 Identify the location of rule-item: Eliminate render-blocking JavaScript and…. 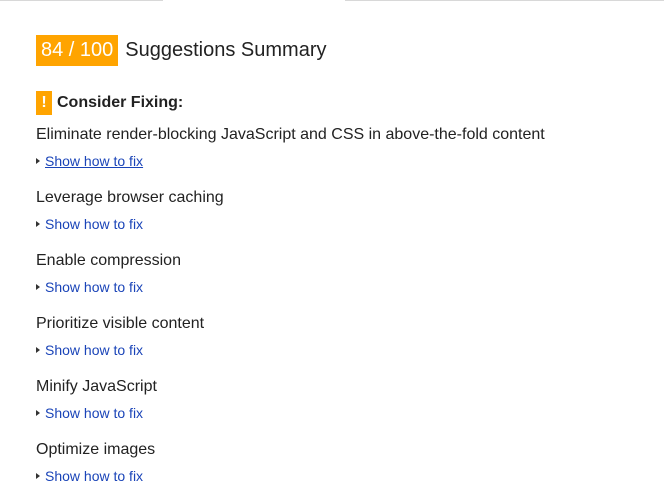
(346, 151).